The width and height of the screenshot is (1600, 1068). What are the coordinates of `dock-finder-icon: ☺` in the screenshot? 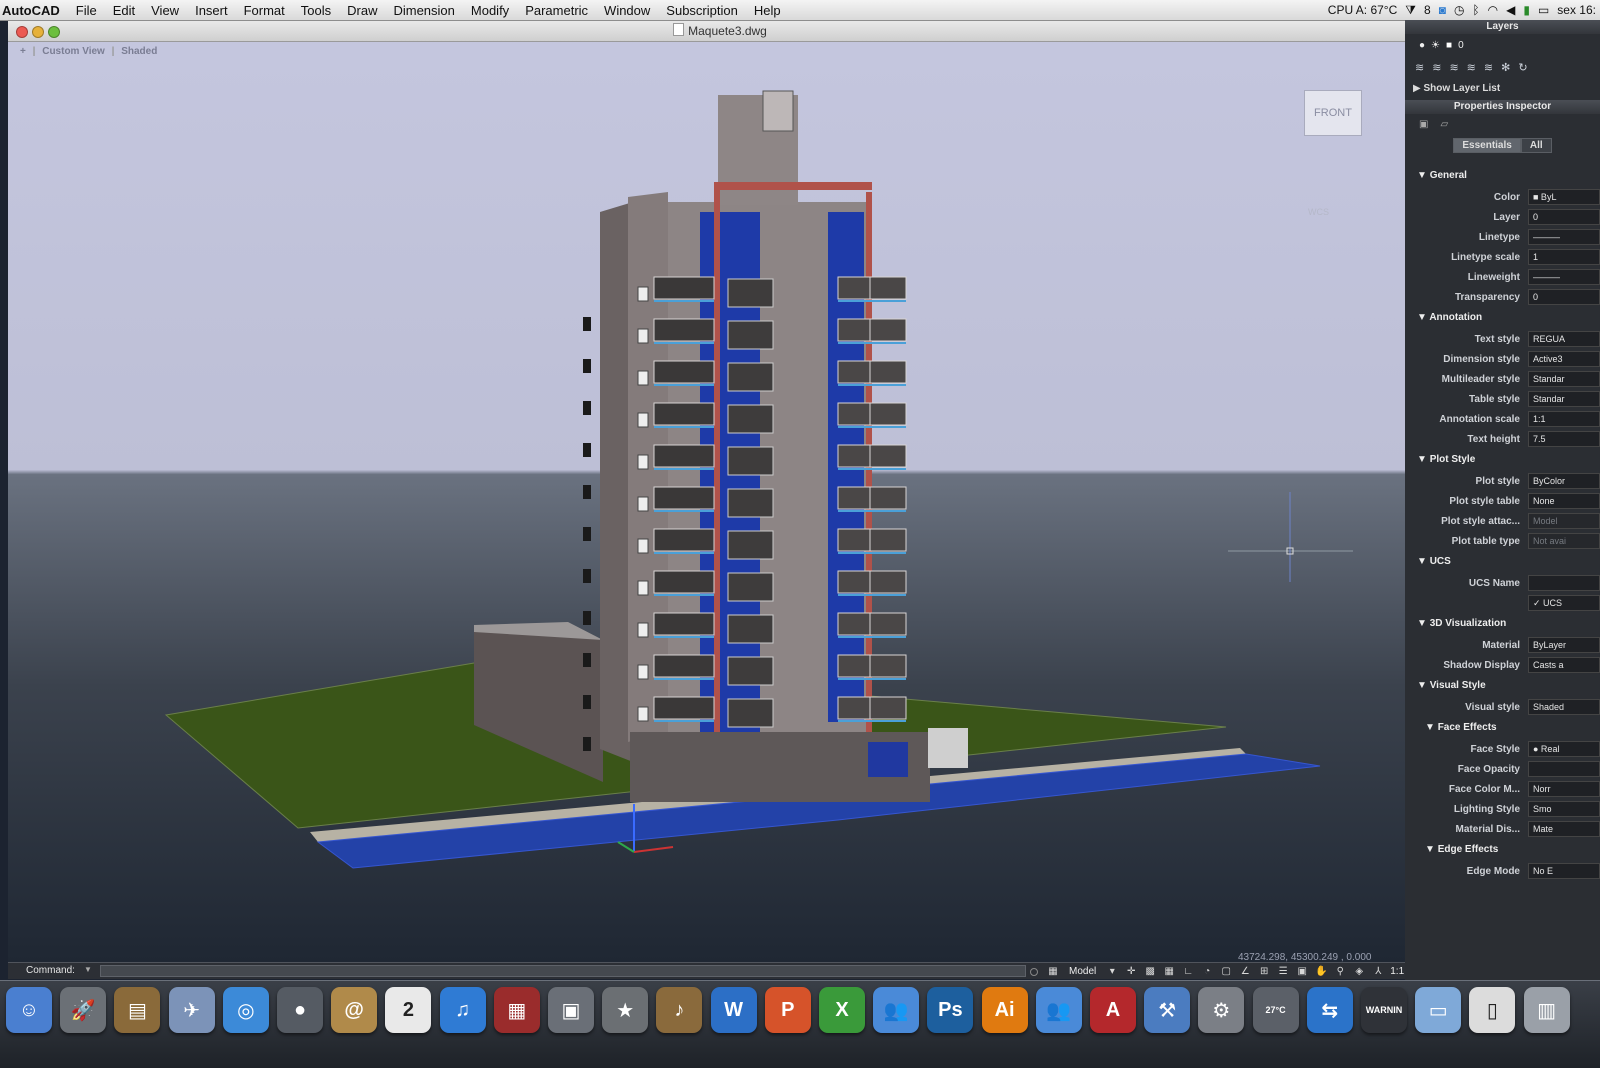 It's located at (29, 1010).